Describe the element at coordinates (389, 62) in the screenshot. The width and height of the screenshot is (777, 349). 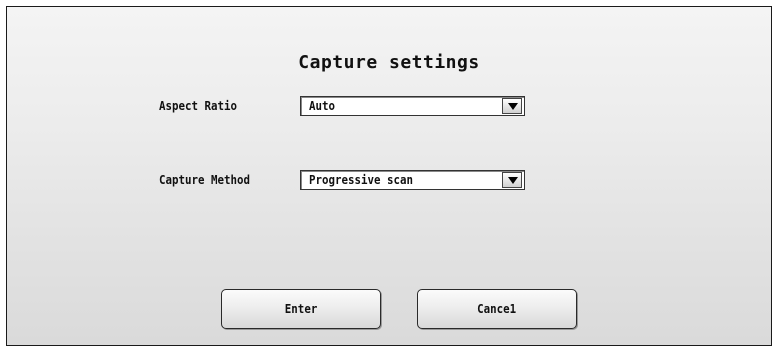
I see `dialog-title: Capture settings` at that location.